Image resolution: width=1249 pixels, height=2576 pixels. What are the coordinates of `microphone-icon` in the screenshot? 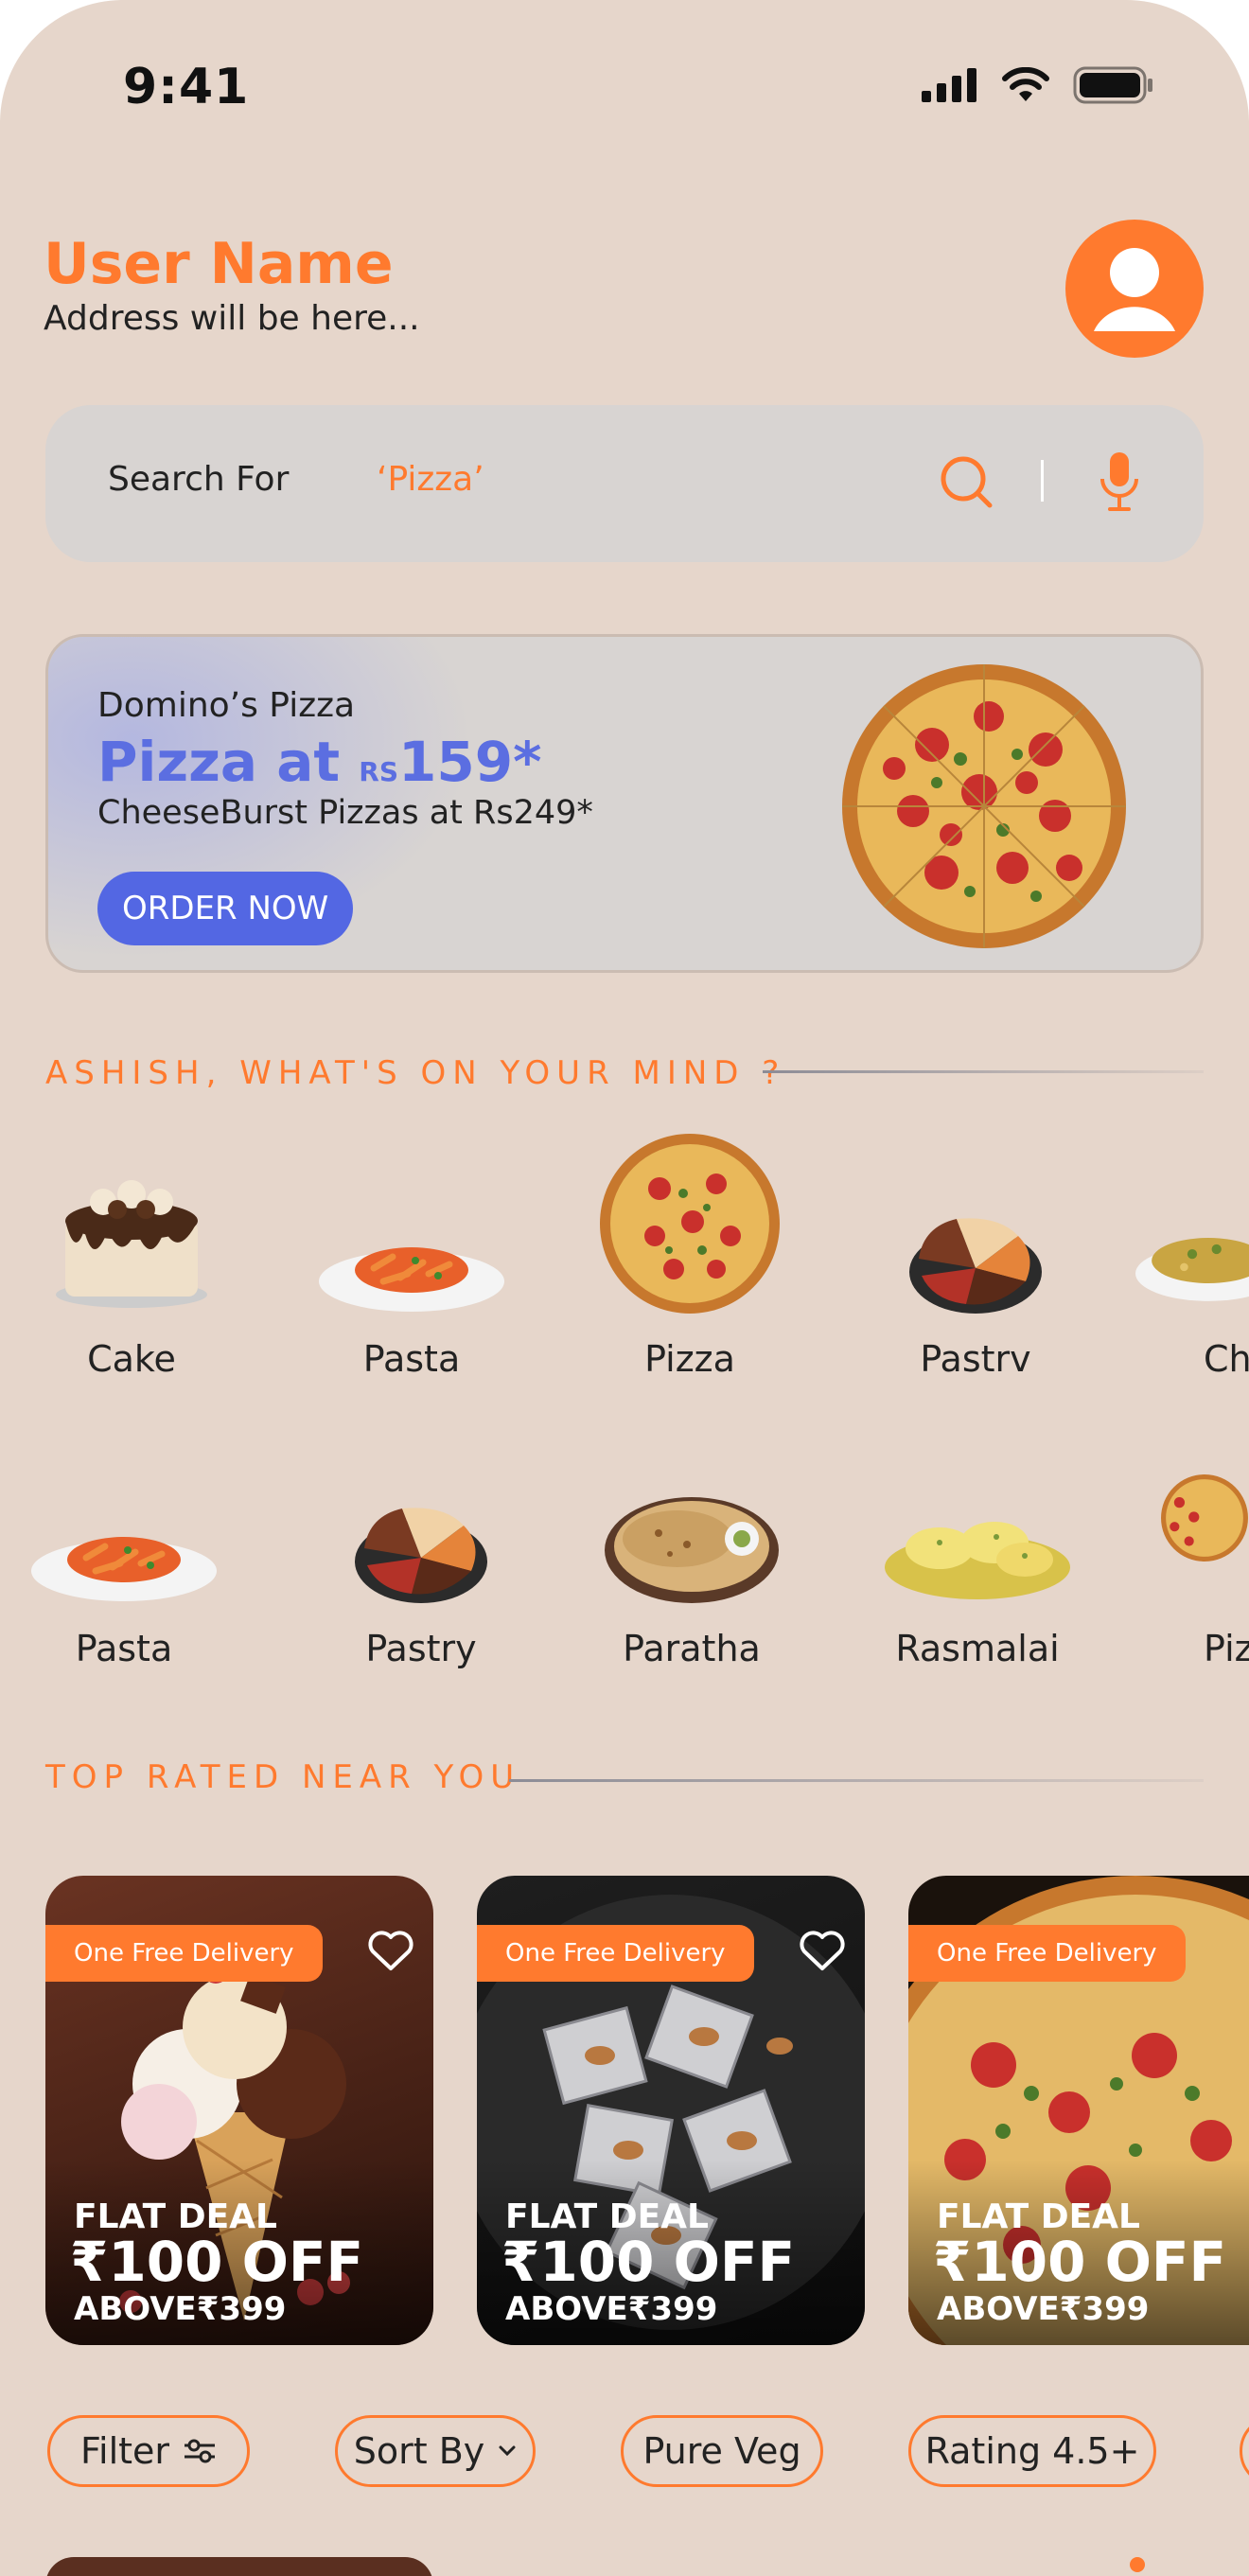 It's located at (1119, 481).